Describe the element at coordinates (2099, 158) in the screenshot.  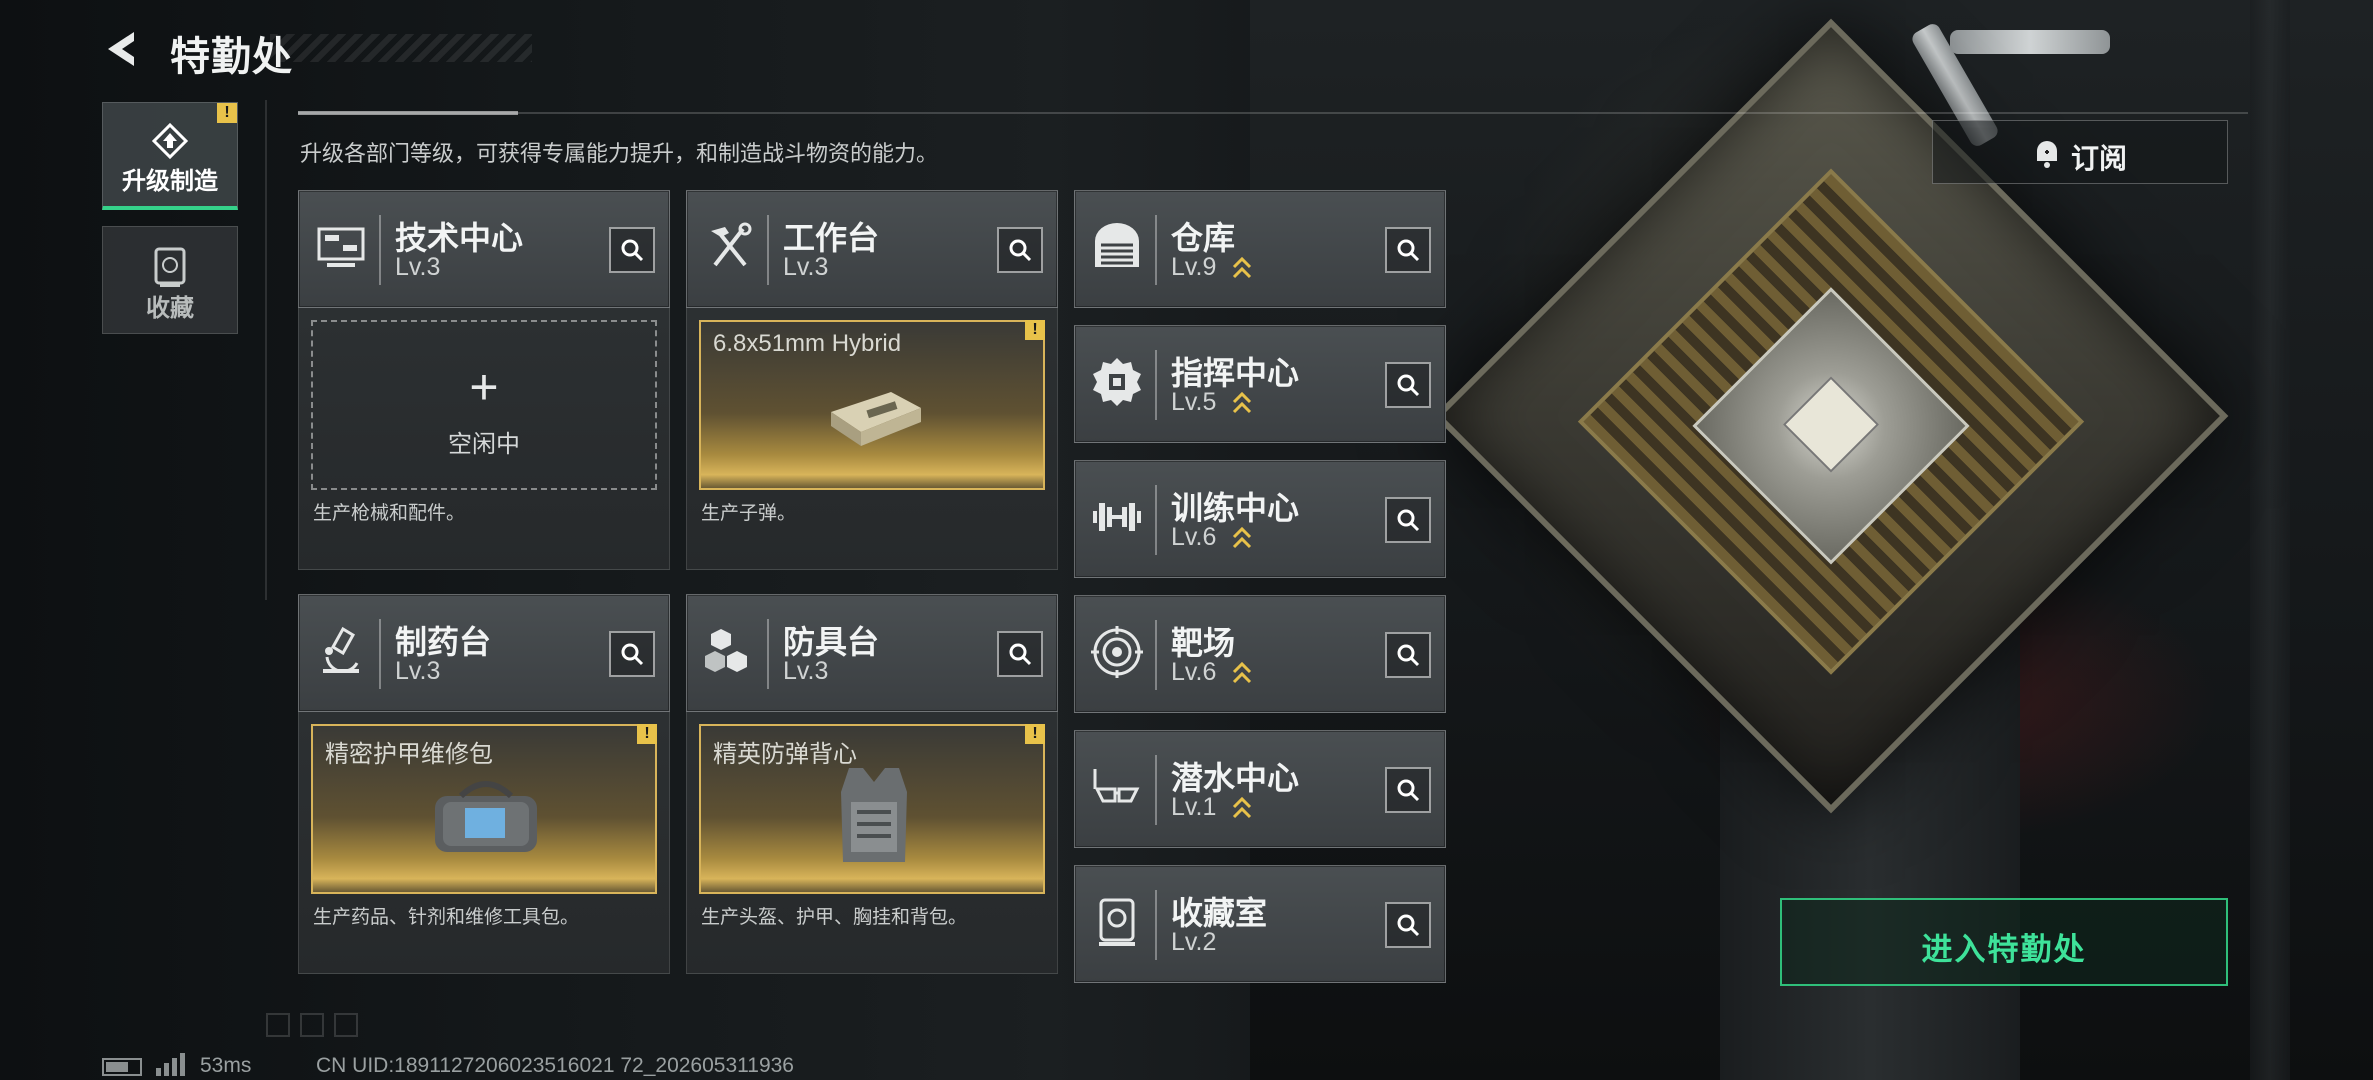
I see `subscribe-label: 订阅` at that location.